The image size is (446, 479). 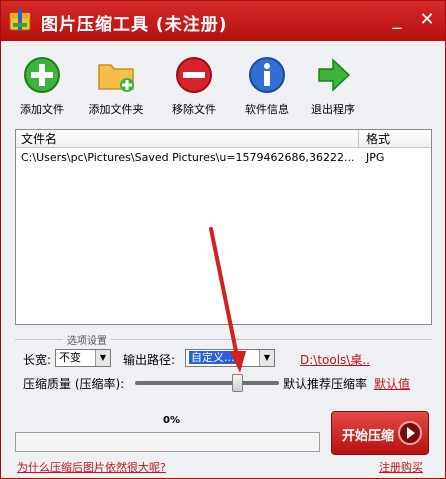 What do you see at coordinates (194, 109) in the screenshot?
I see `remove-file-label: 移除文件` at bounding box center [194, 109].